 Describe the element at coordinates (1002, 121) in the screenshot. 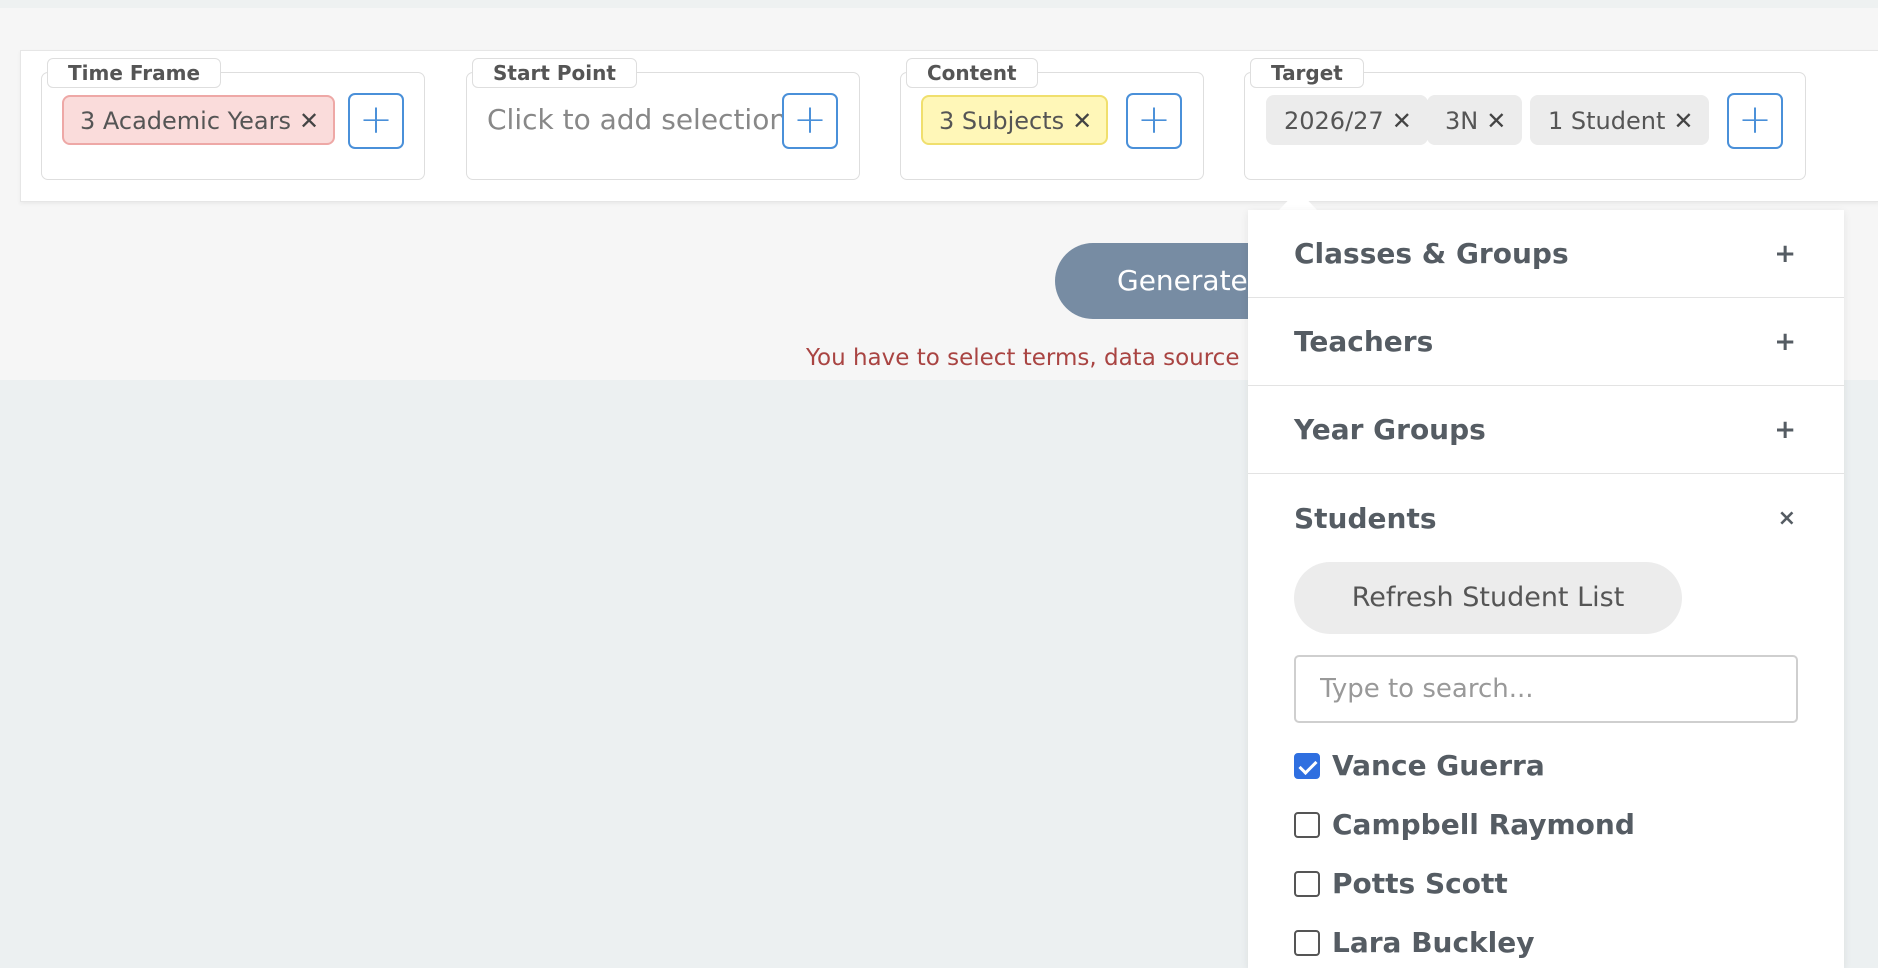

I see `chip-text: 3 Subjects` at that location.